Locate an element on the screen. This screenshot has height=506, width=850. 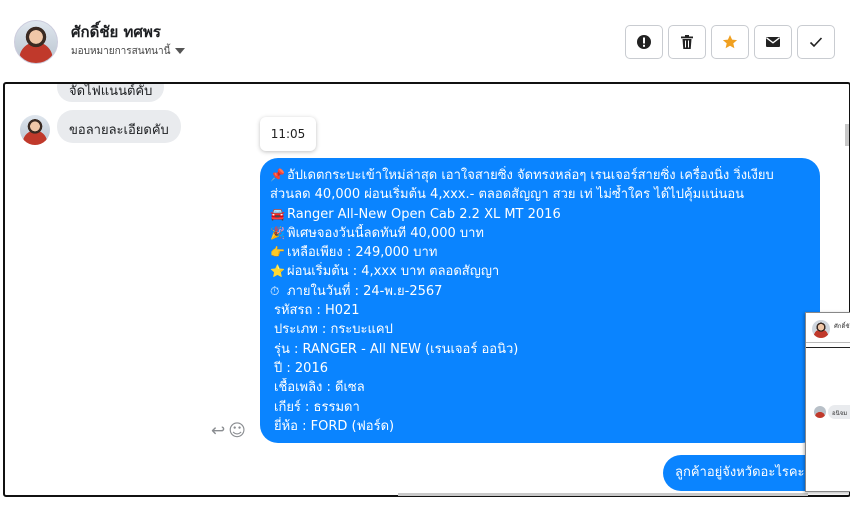
message-line-text: เชื้อเพลิง : ดีเซล is located at coordinates (319, 388).